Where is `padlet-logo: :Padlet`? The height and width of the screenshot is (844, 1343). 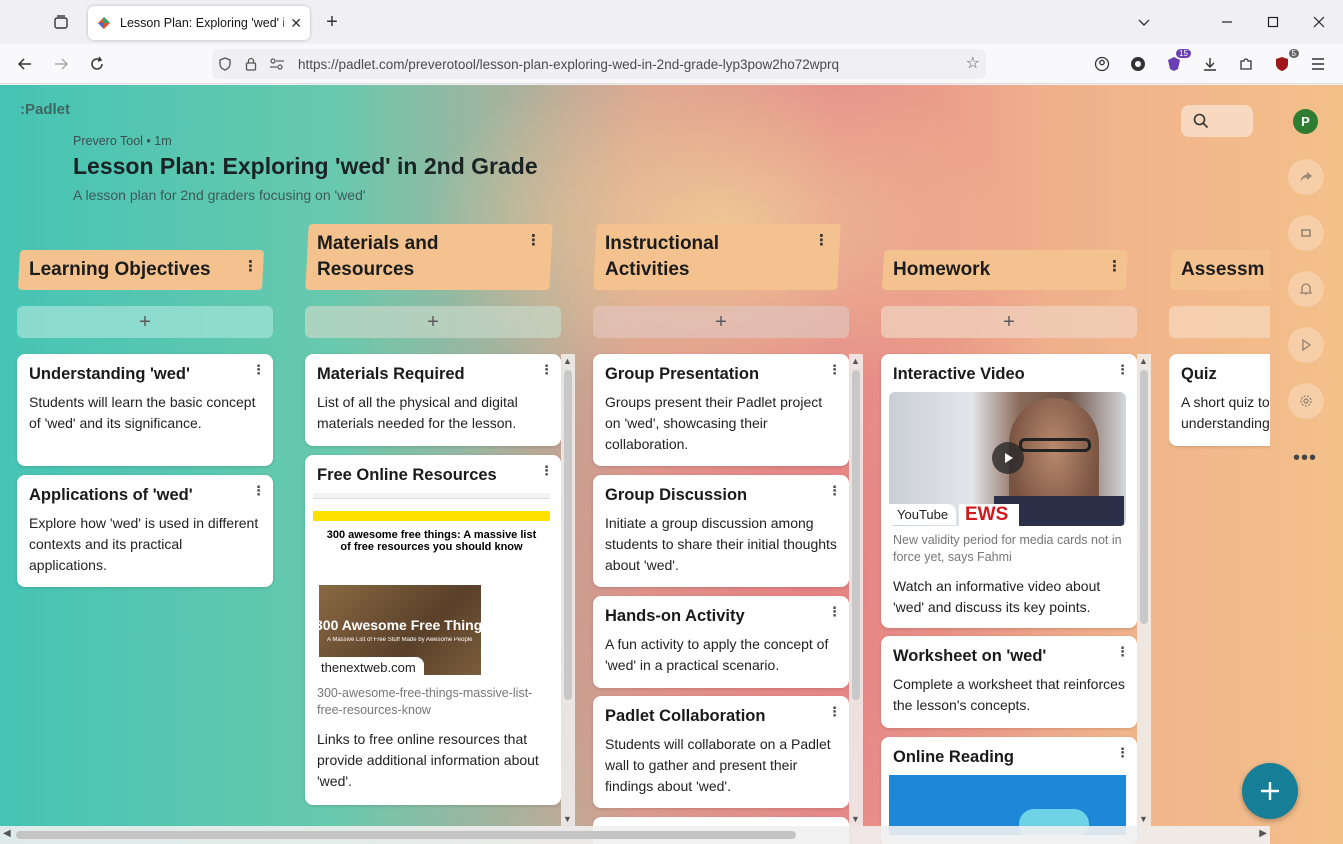
padlet-logo: :Padlet is located at coordinates (45, 109).